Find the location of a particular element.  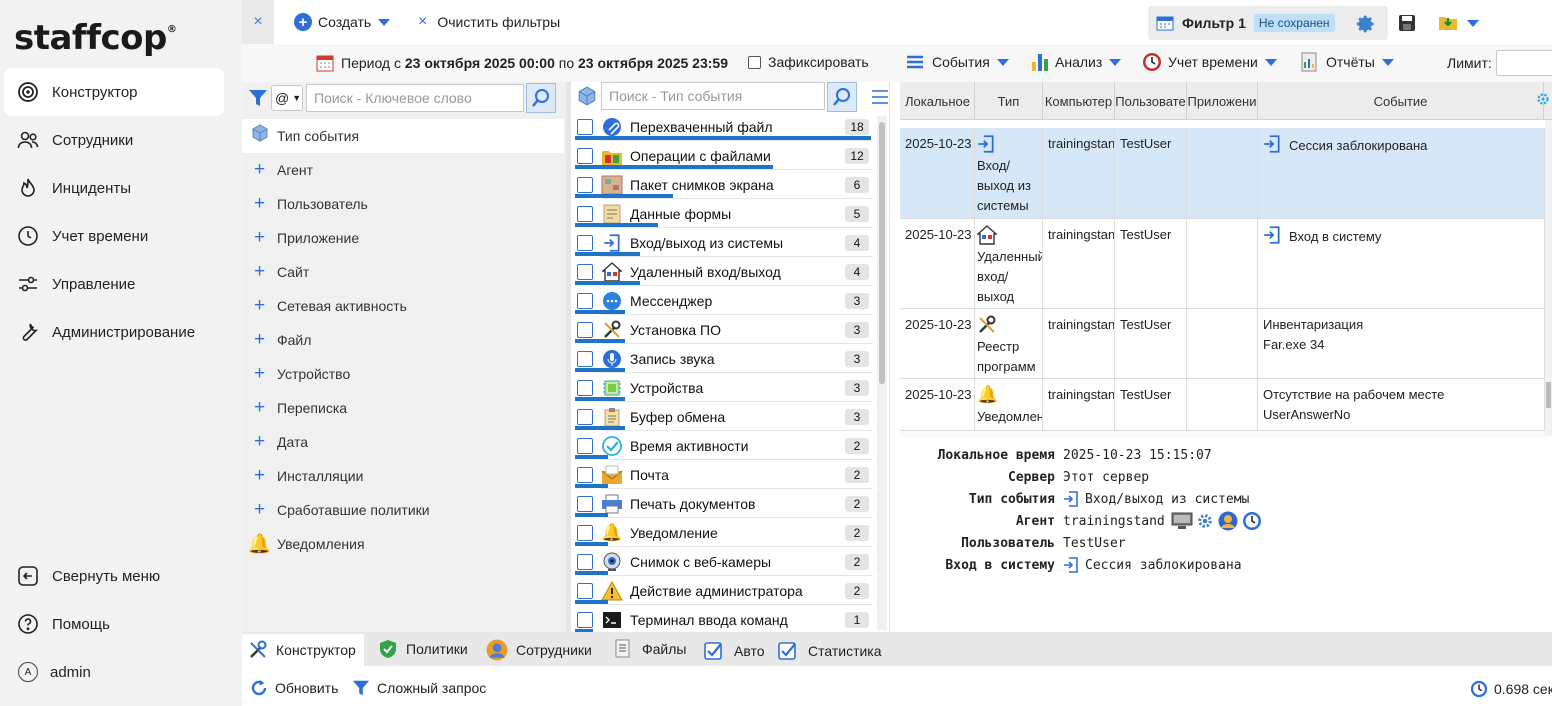

reports-menu: Отчёты is located at coordinates (1347, 62).